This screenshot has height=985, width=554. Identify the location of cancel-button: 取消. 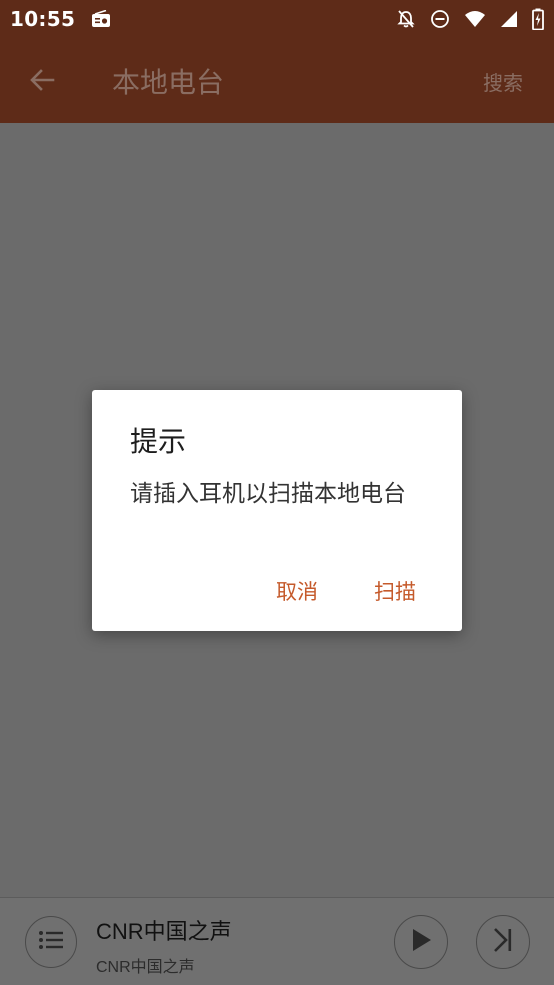
(297, 591).